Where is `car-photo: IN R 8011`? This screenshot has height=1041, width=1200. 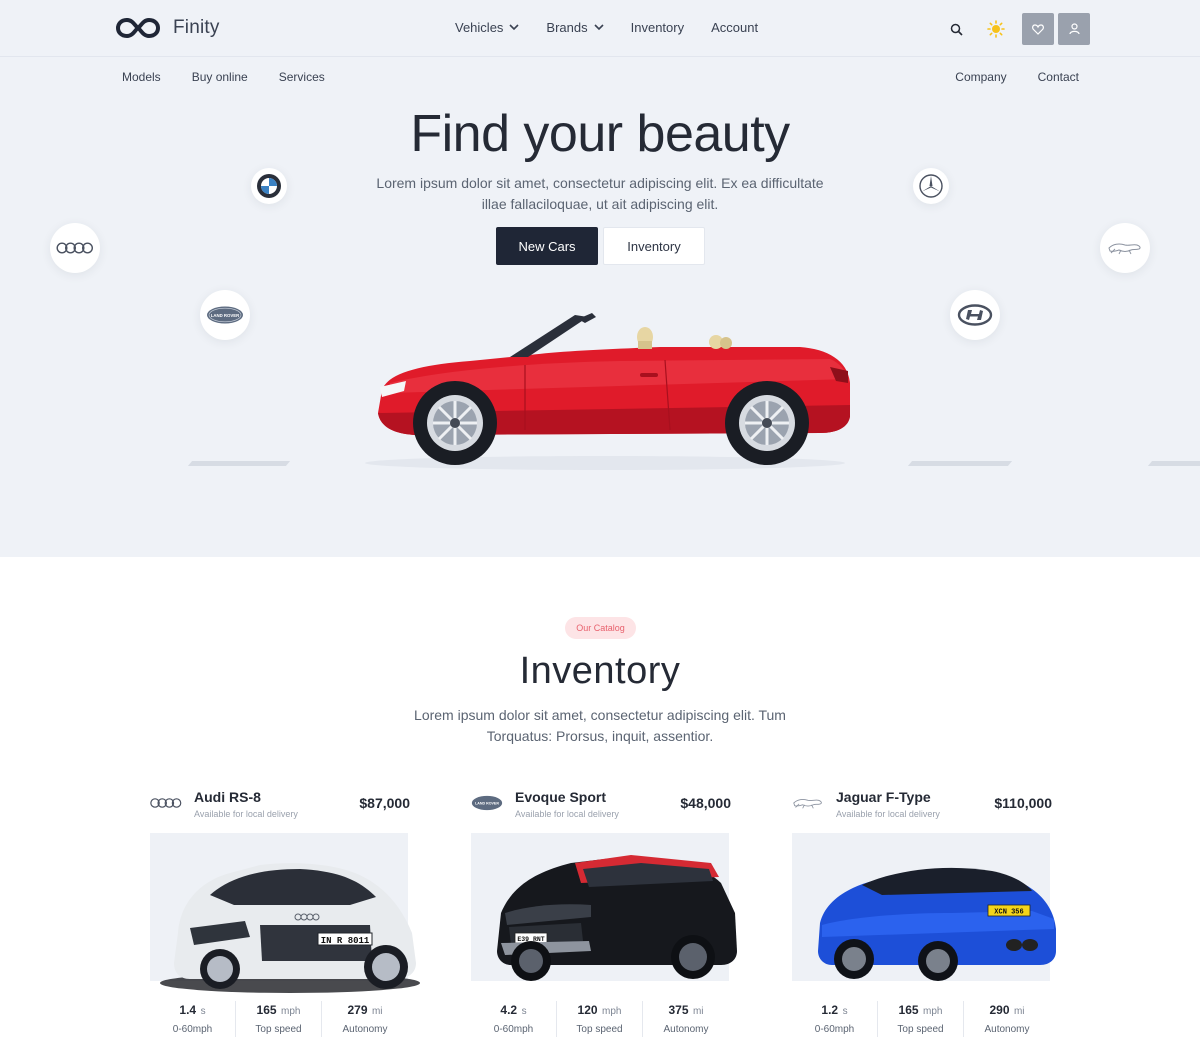
car-photo: IN R 8011 is located at coordinates (285, 913).